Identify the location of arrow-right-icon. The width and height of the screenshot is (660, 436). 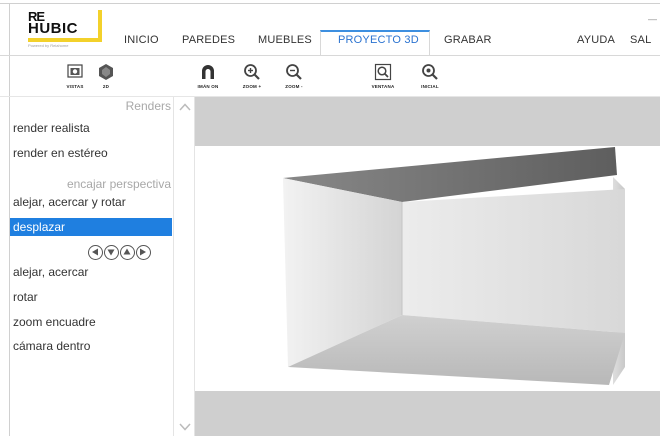
(143, 252).